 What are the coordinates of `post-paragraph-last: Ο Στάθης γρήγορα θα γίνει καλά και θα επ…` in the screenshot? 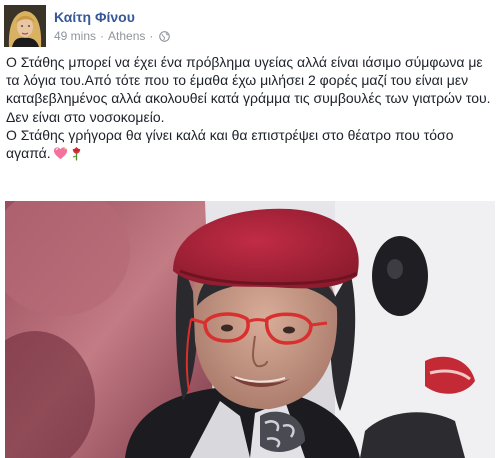 It's located at (250, 145).